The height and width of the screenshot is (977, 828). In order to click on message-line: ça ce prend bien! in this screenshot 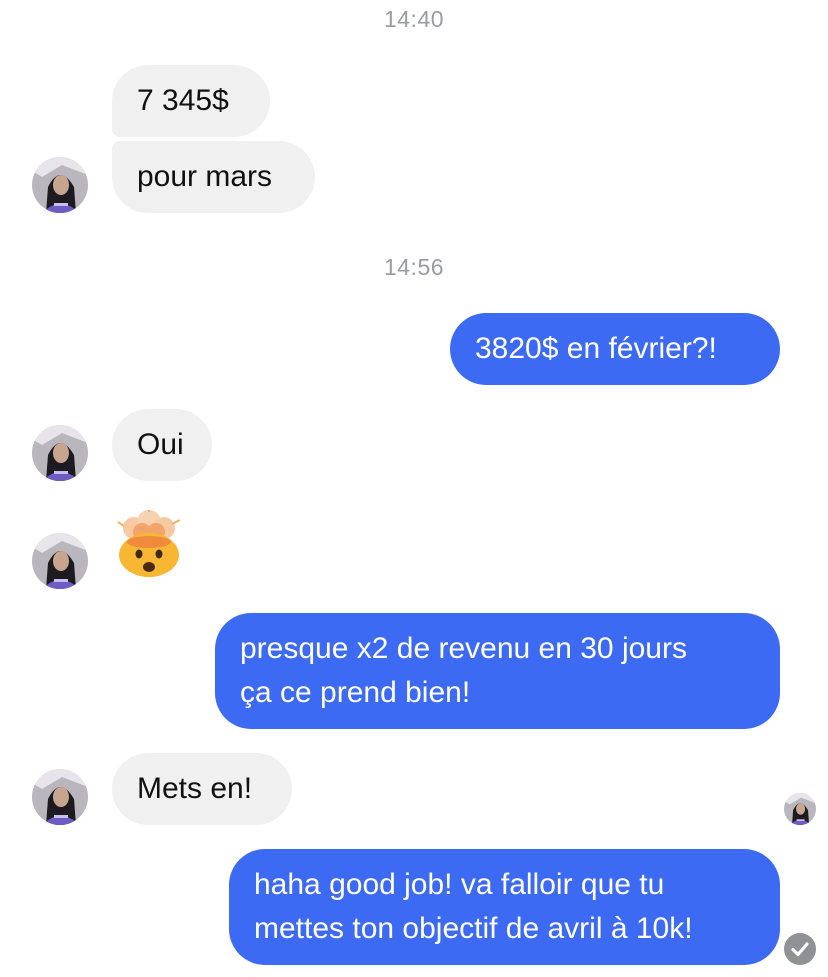, I will do `click(355, 692)`.